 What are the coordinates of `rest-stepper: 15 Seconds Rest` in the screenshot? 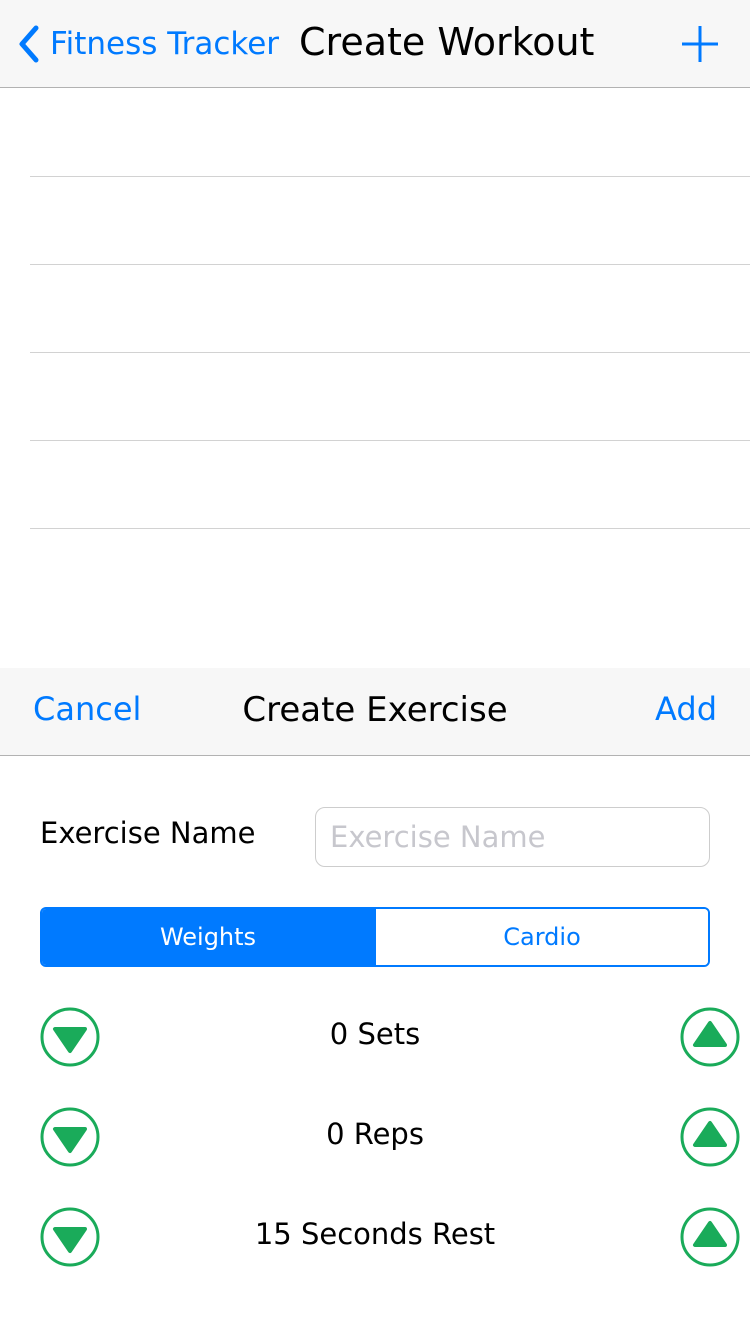 It's located at (375, 1237).